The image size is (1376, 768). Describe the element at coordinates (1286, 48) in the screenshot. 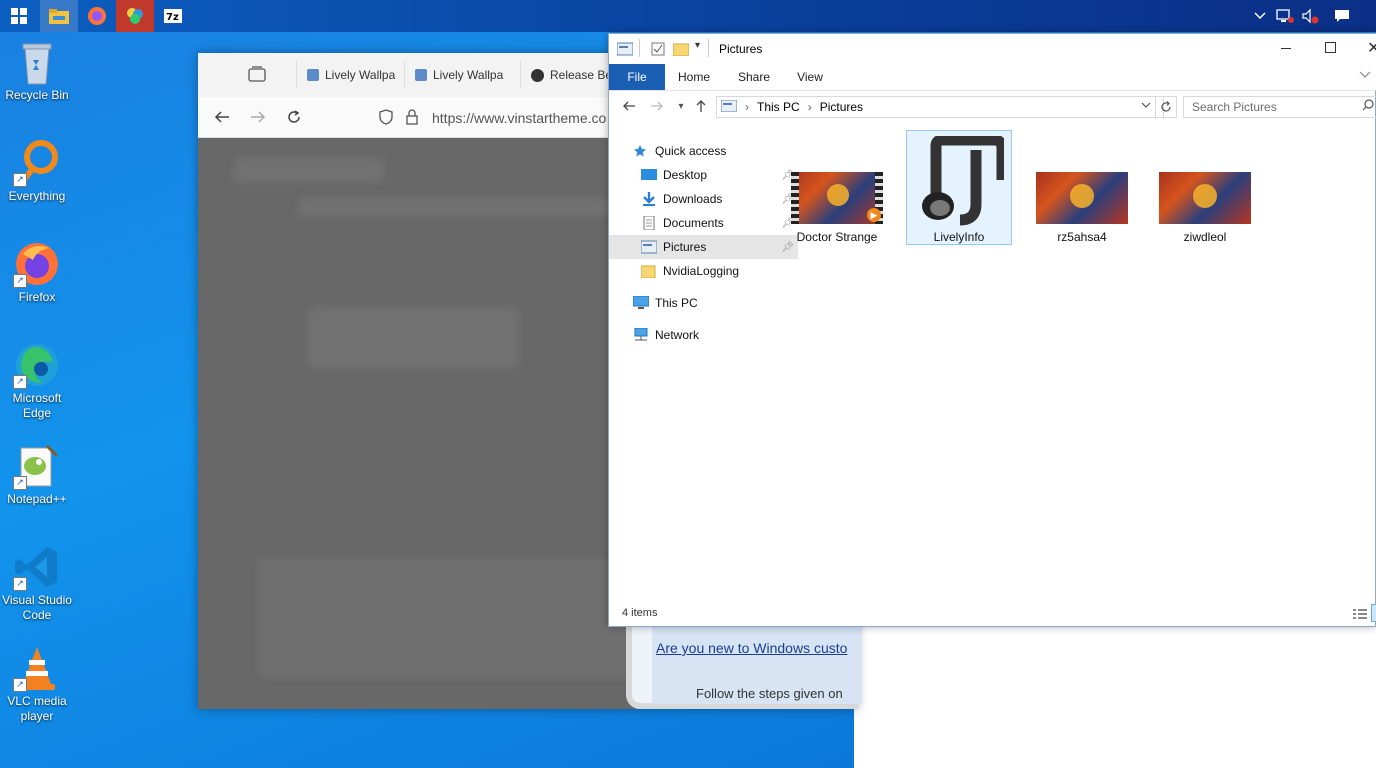

I see `minimize-icon` at that location.